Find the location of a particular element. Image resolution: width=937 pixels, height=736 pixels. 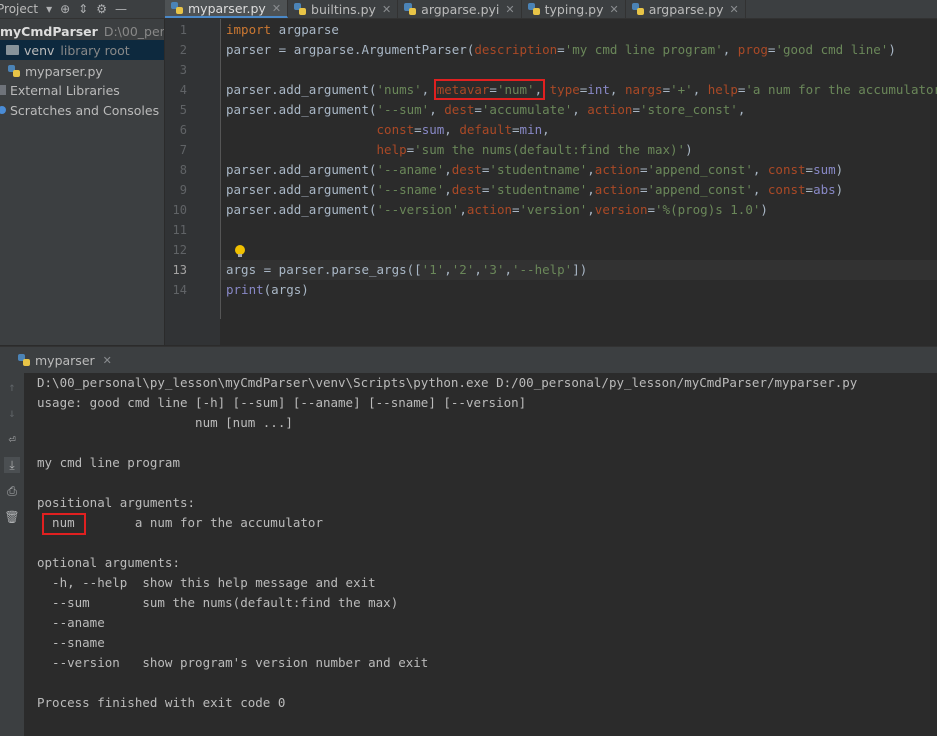

line-number: 11 is located at coordinates (179, 230).